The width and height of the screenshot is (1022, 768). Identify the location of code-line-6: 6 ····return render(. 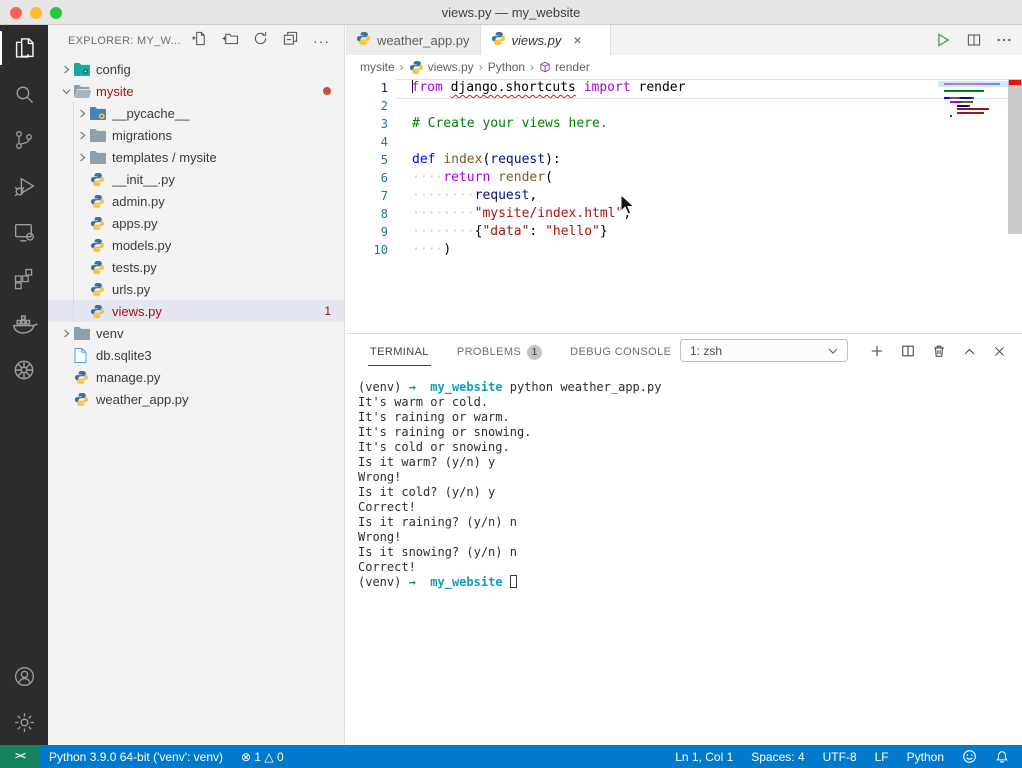
(684, 178).